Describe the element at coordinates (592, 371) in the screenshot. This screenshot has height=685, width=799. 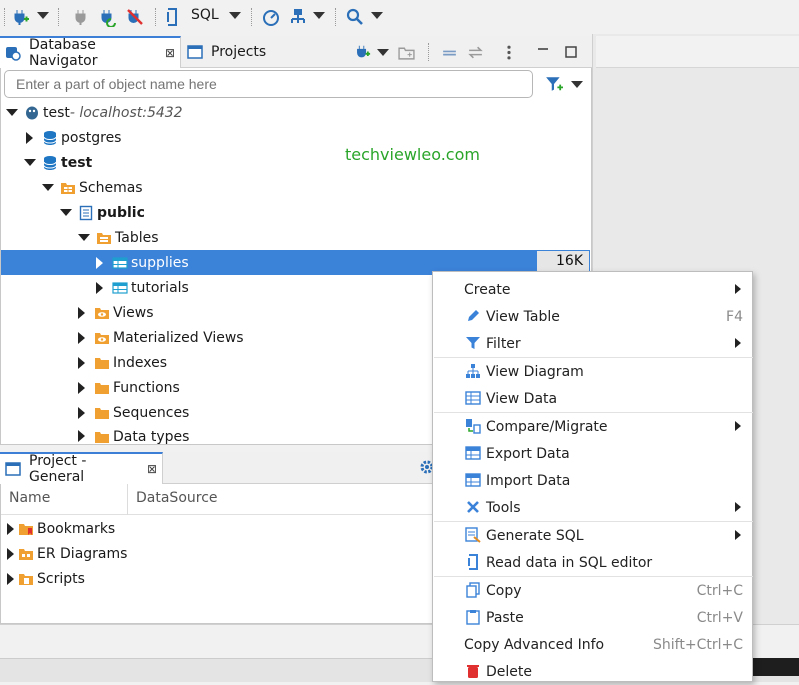
I see `menu-item-view-diagram: View Diagram` at that location.